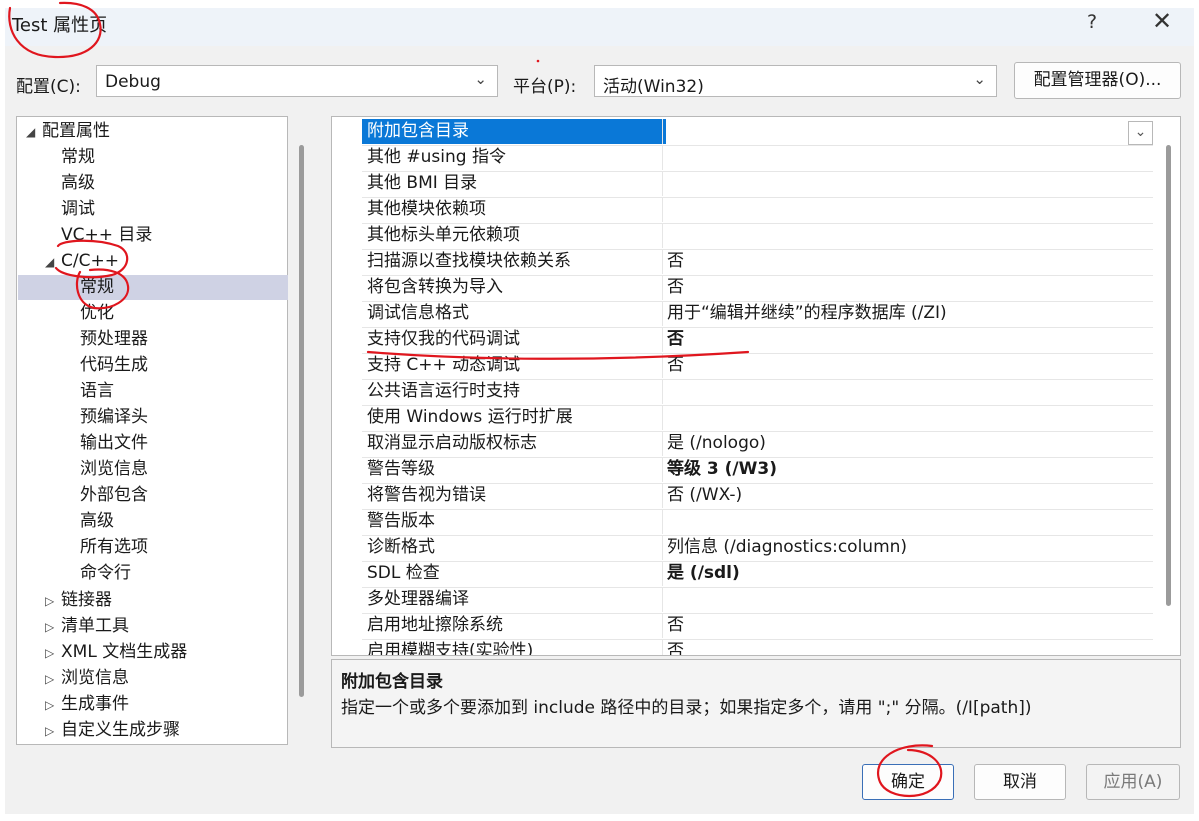 This screenshot has height=821, width=1199. I want to click on property-row: 其他标头单元依赖项, so click(757, 236).